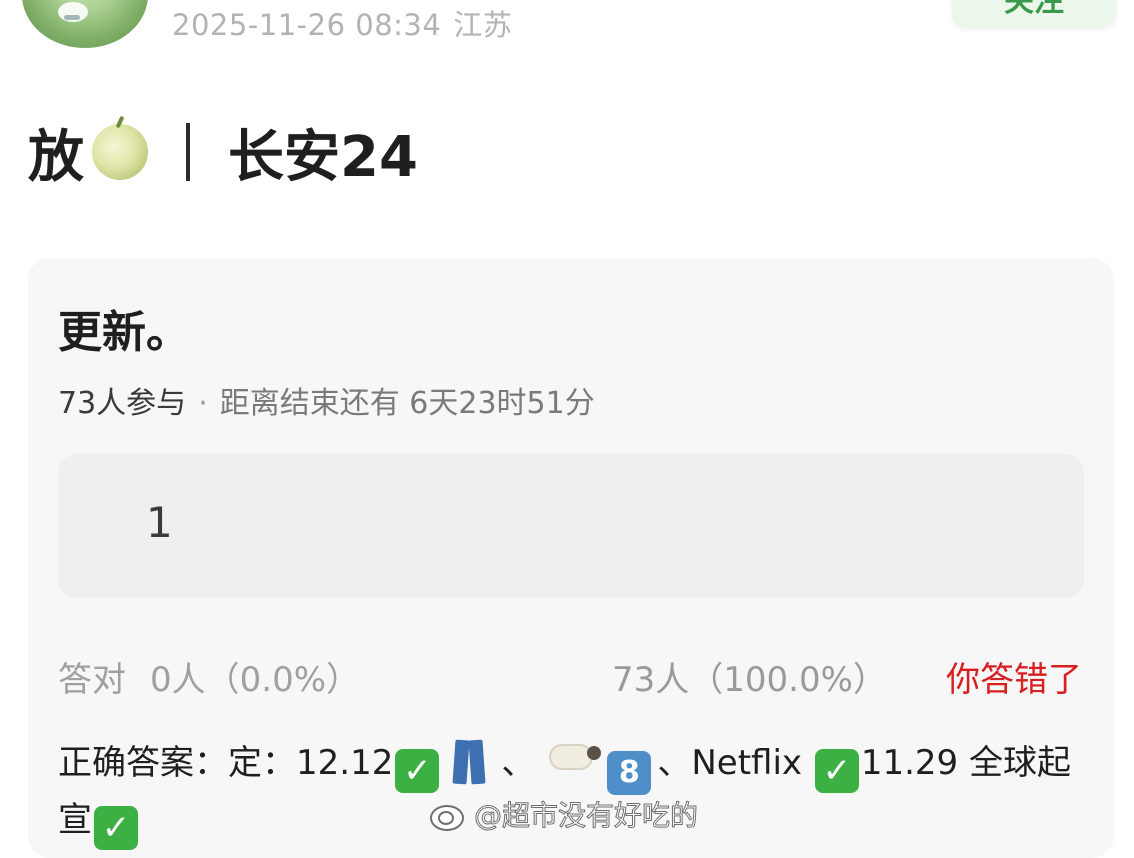  I want to click on vote-option-label: 1, so click(159, 522).